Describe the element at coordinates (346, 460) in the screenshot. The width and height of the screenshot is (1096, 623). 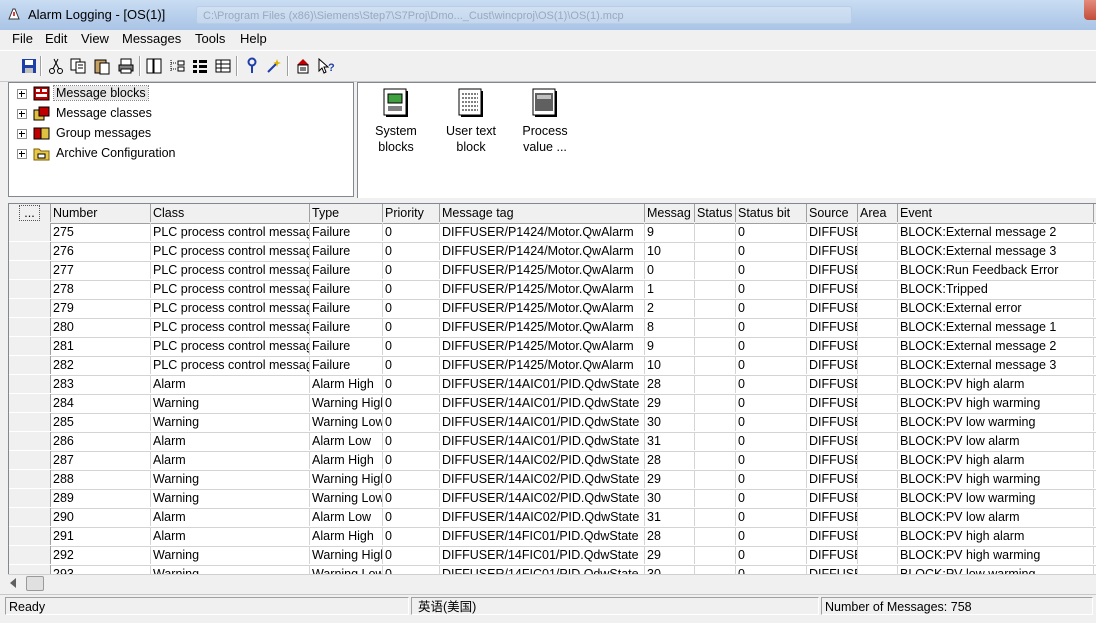
I see `cell-type: Alarm High` at that location.